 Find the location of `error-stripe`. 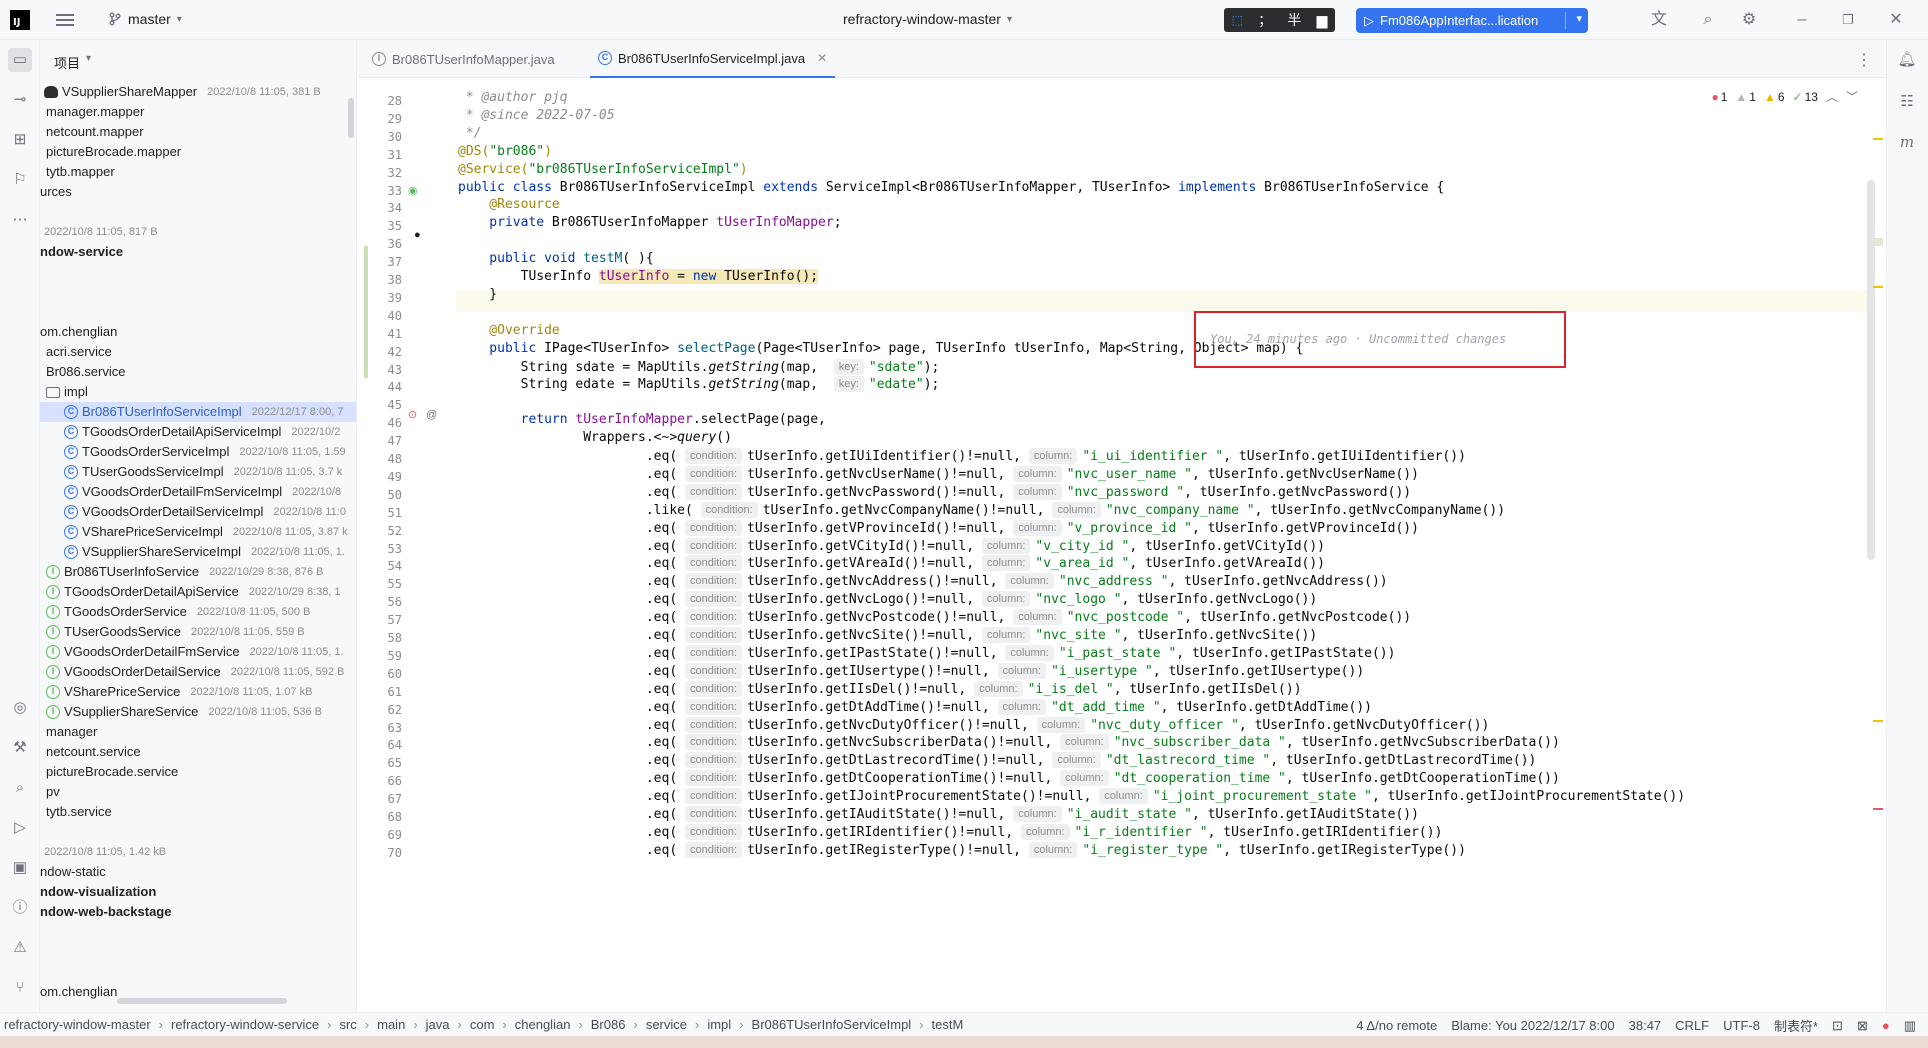

error-stripe is located at coordinates (1879, 545).